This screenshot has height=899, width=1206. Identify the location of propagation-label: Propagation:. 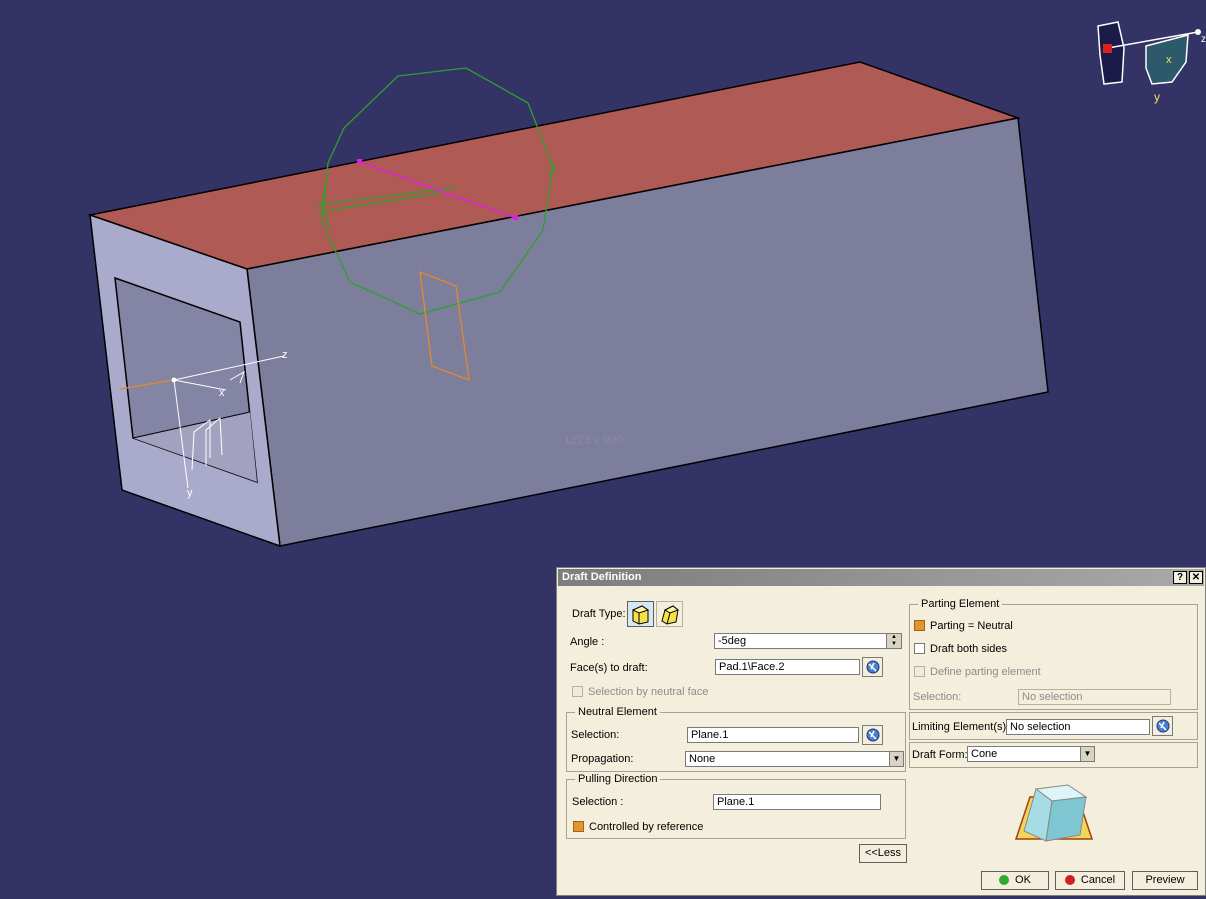
(602, 759).